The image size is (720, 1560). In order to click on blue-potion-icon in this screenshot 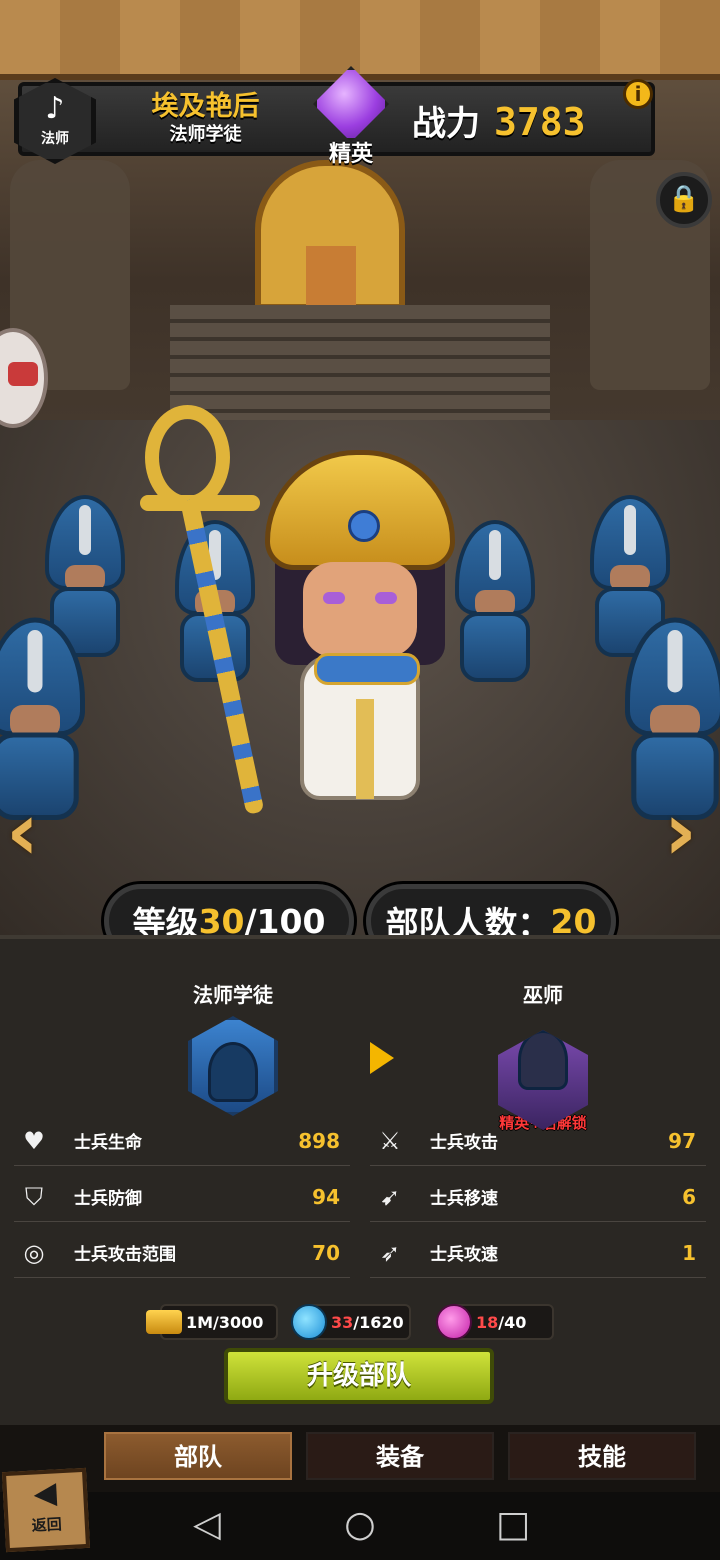, I will do `click(309, 1322)`.